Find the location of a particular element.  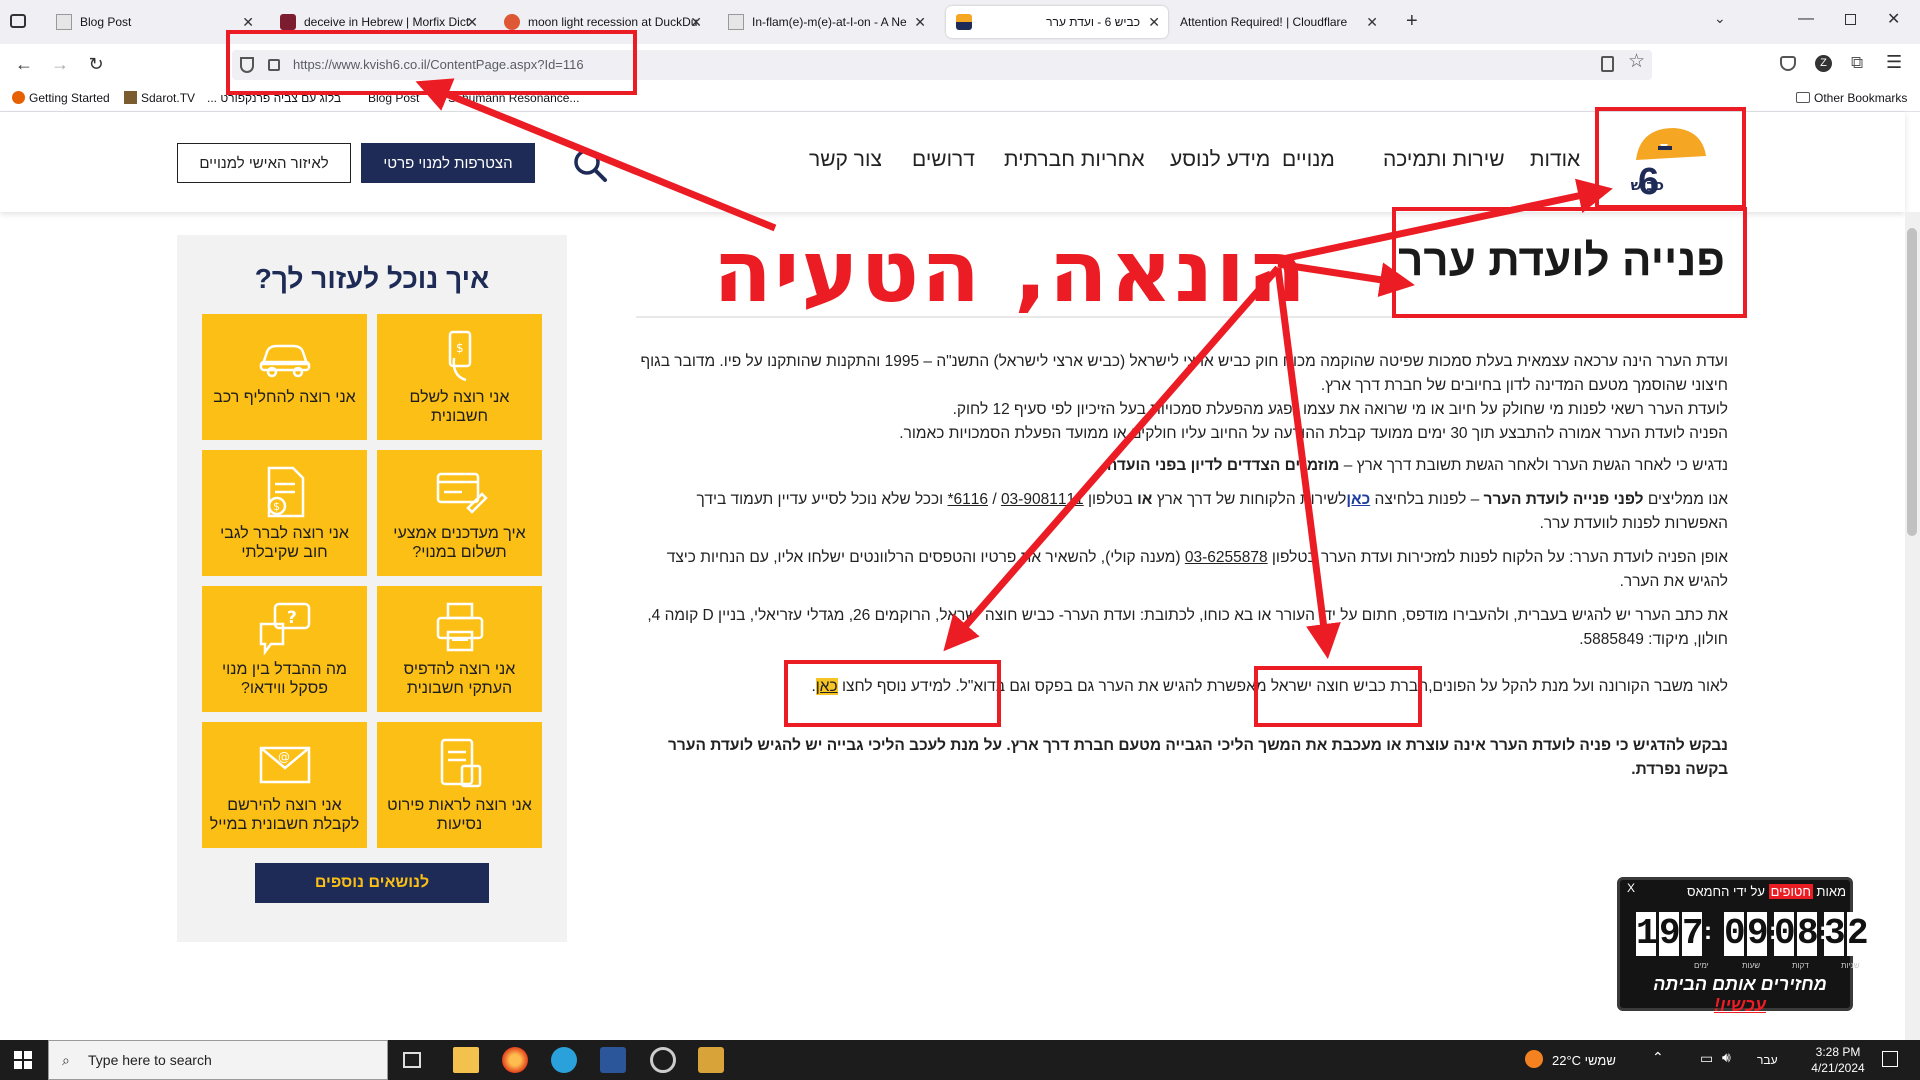

bookmark-getting-started: Getting Started is located at coordinates (61, 98).